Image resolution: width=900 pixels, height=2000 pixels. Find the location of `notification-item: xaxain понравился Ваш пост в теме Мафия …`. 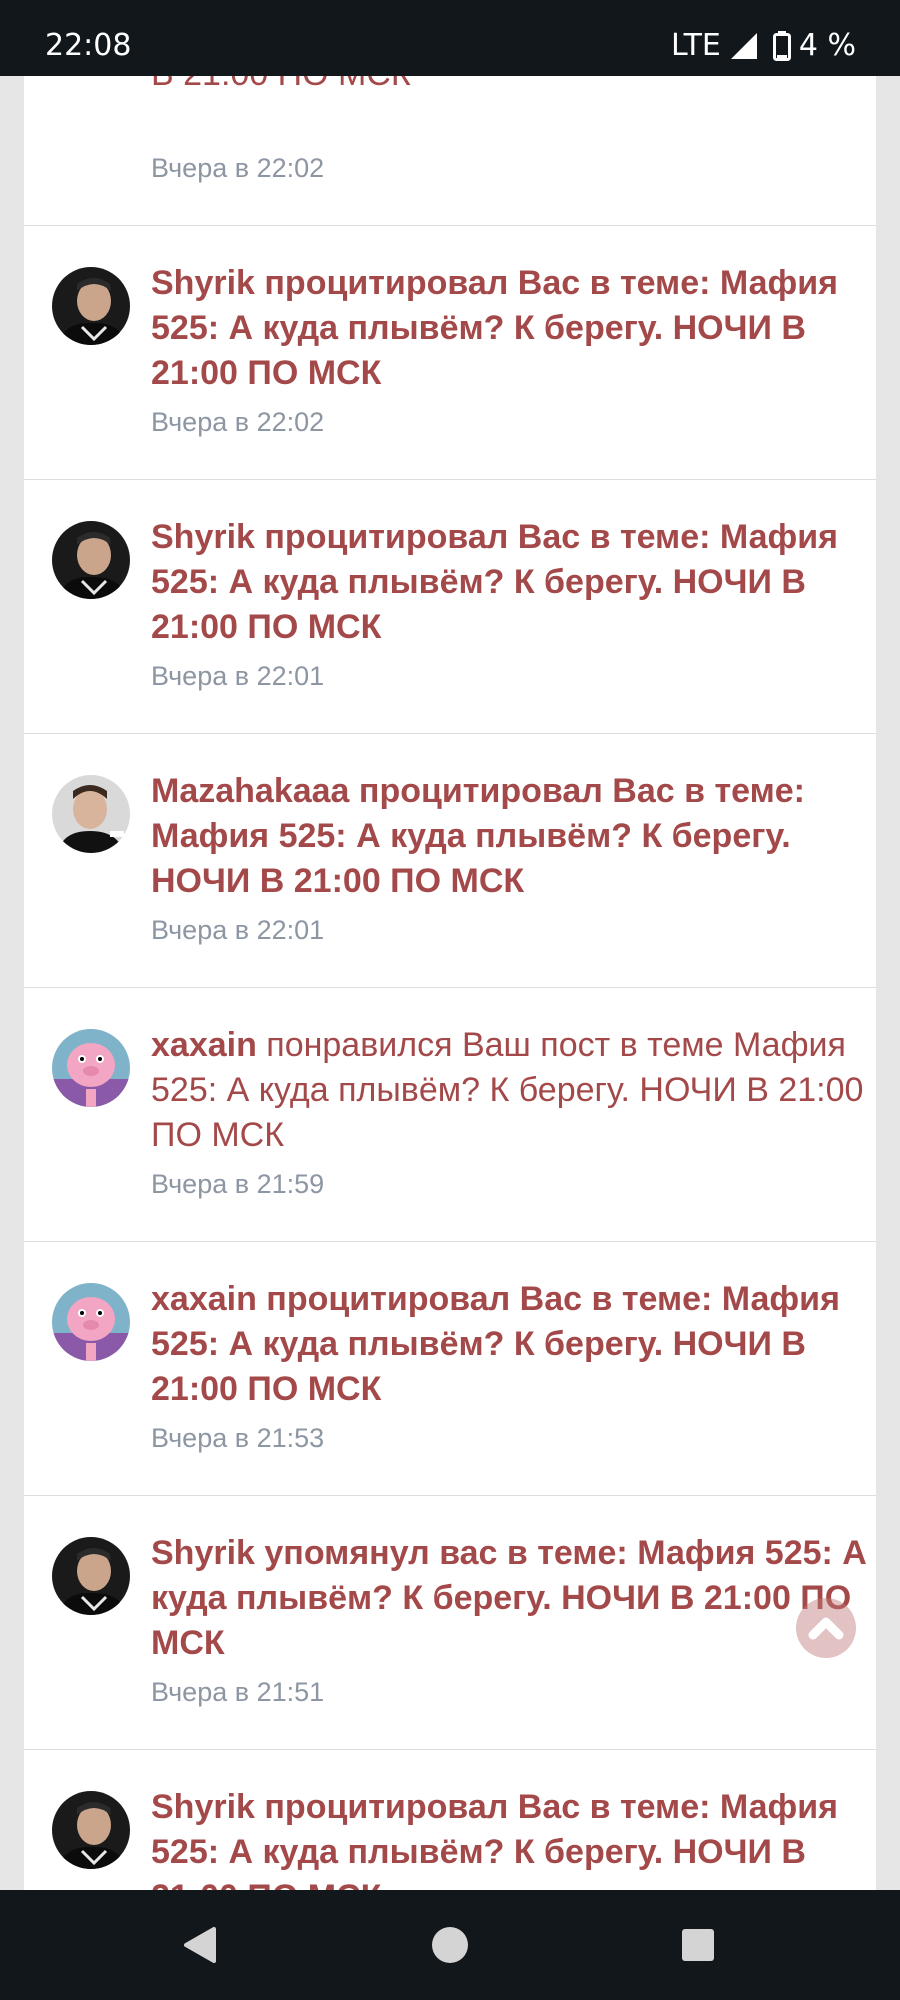

notification-item: xaxain понравился Ваш пост в теме Мафия … is located at coordinates (450, 1115).